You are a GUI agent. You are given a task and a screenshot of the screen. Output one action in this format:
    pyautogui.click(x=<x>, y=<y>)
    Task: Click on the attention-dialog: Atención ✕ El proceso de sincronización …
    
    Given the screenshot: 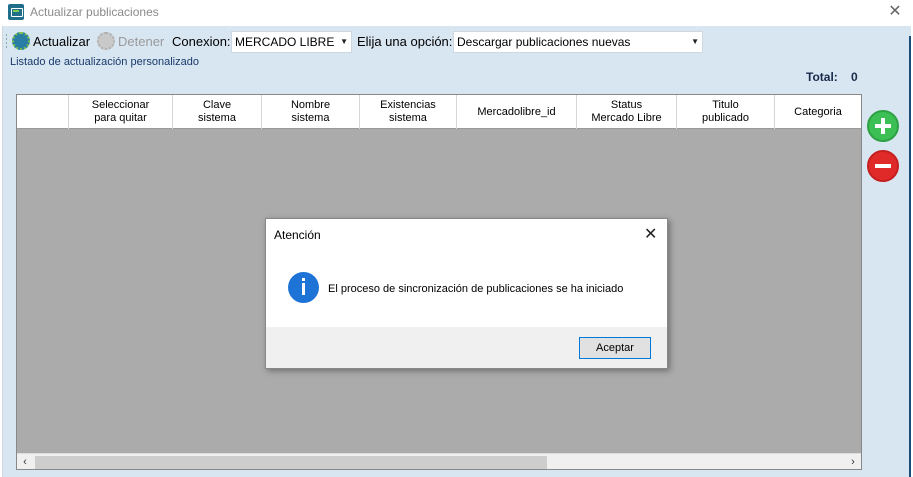 What is the action you would take?
    pyautogui.click(x=466, y=293)
    